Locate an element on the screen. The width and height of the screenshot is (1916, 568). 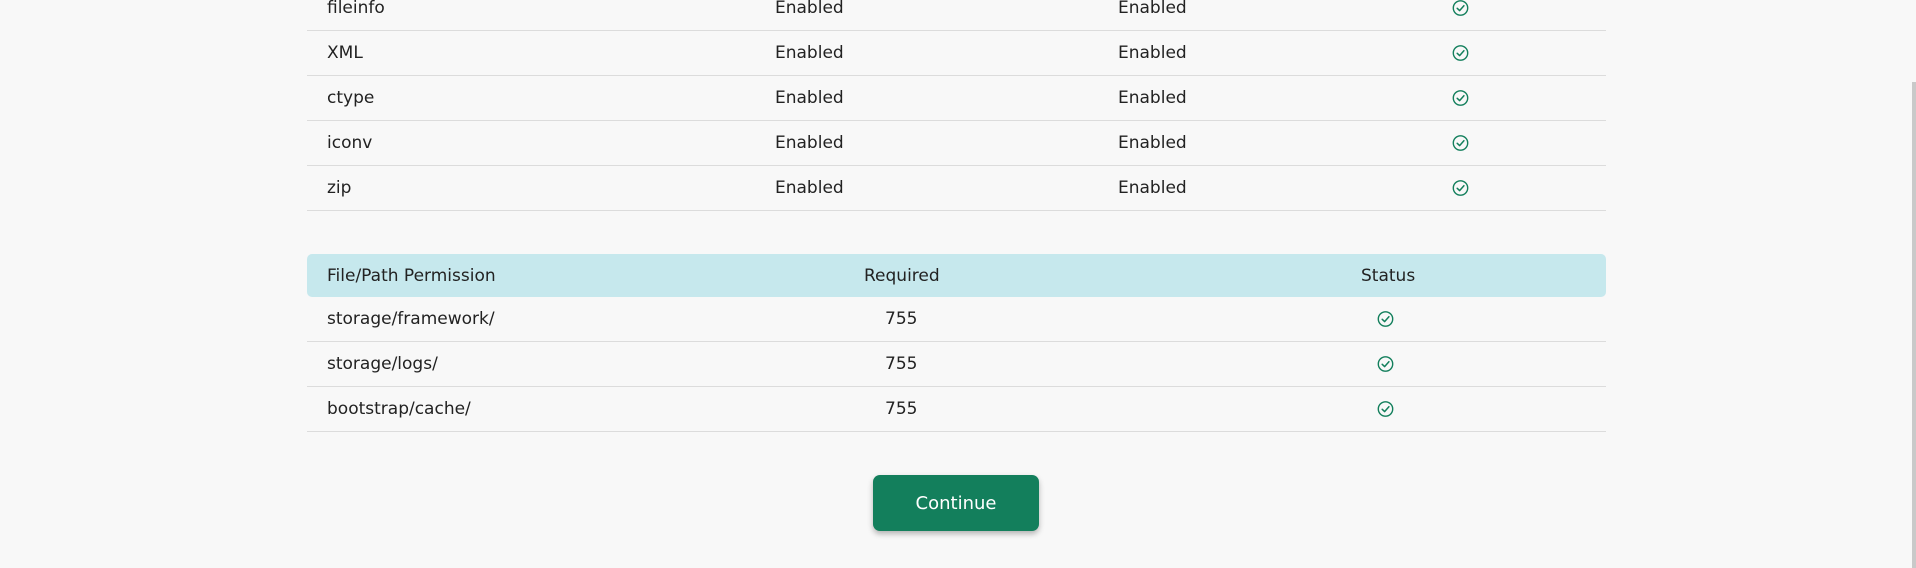
path-name: storage/logs/ is located at coordinates (382, 364).